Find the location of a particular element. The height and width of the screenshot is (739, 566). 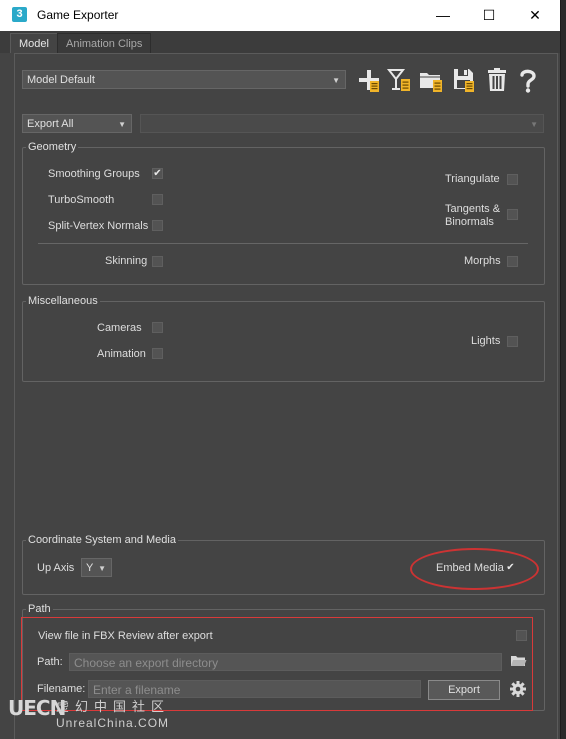

up-axis-label: Up Axis is located at coordinates (56, 568).